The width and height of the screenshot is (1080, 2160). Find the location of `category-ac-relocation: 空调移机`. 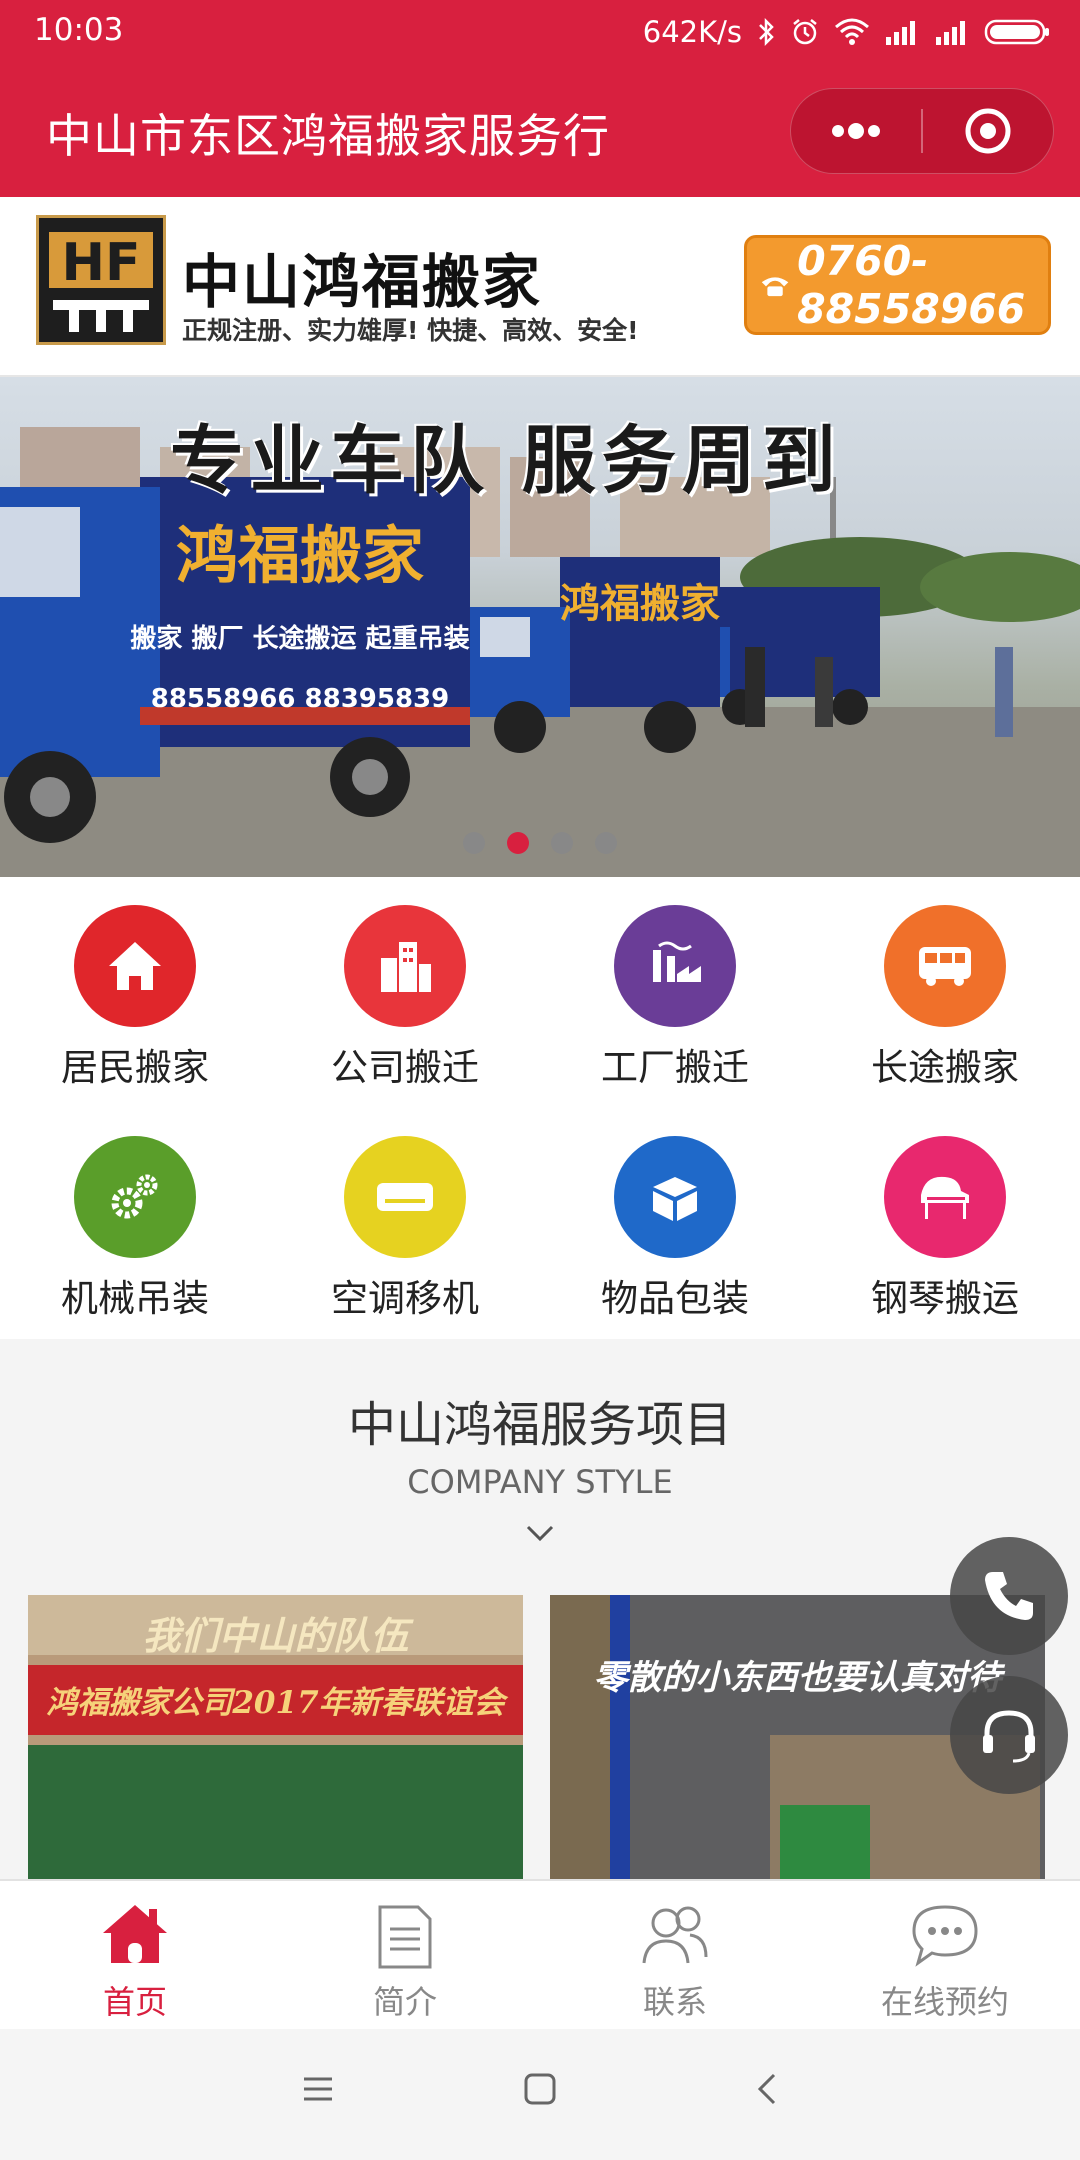

category-ac-relocation: 空调移机 is located at coordinates (405, 1223).